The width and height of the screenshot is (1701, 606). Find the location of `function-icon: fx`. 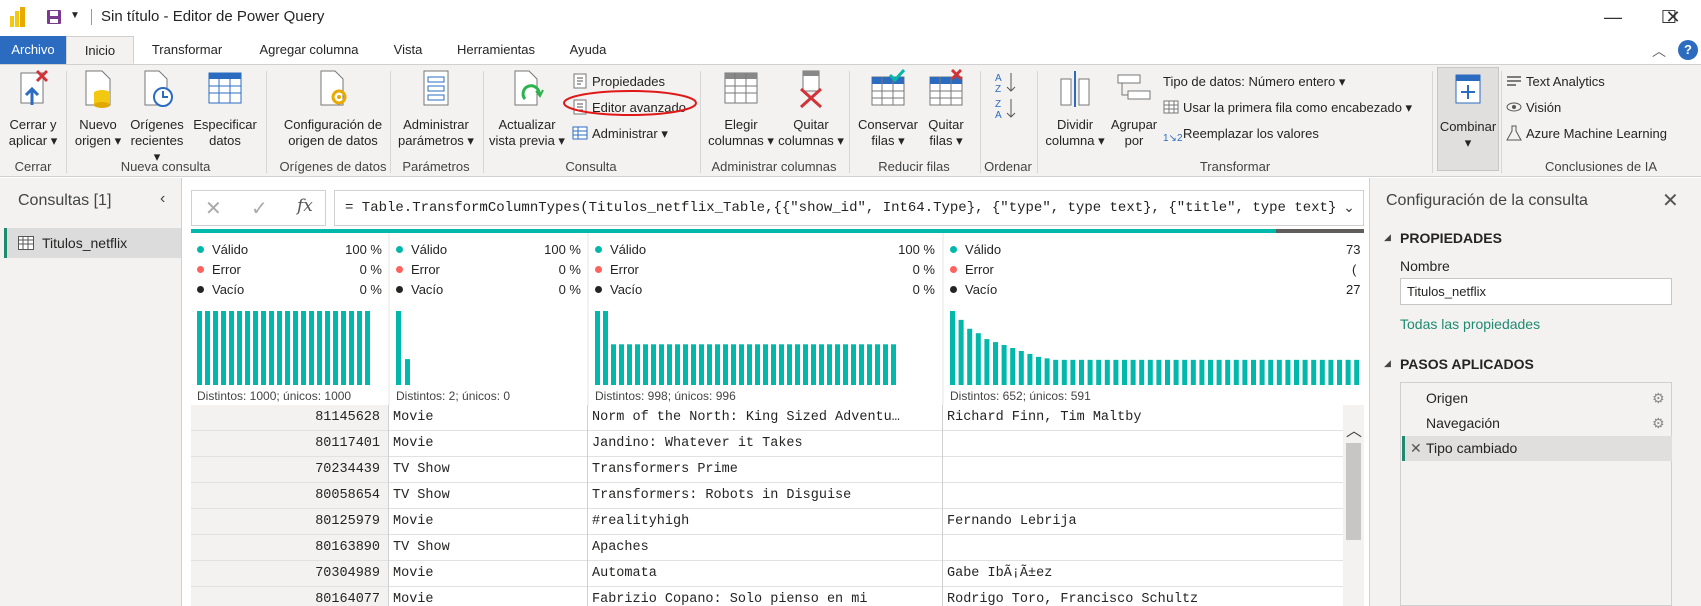

function-icon: fx is located at coordinates (305, 206).